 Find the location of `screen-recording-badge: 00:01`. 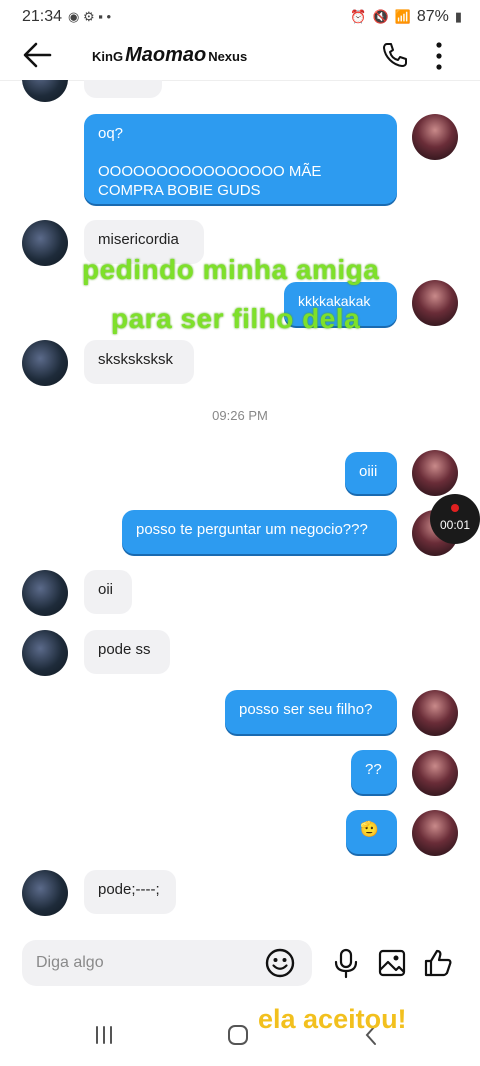

screen-recording-badge: 00:01 is located at coordinates (455, 519).